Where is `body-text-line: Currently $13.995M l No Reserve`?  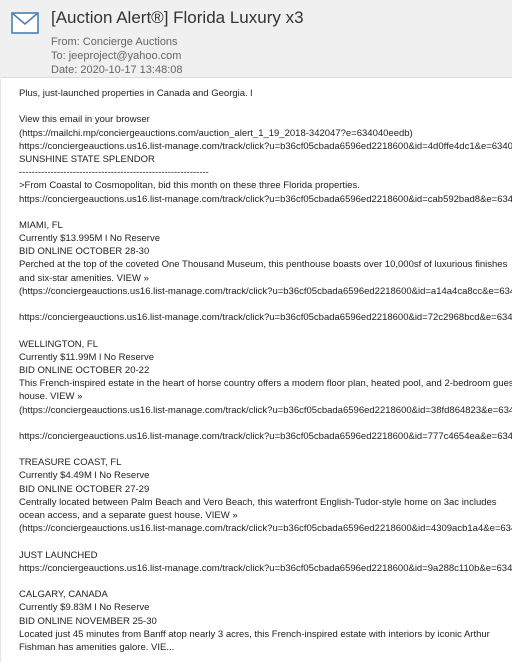
body-text-line: Currently $13.995M l No Reserve is located at coordinates (89, 239).